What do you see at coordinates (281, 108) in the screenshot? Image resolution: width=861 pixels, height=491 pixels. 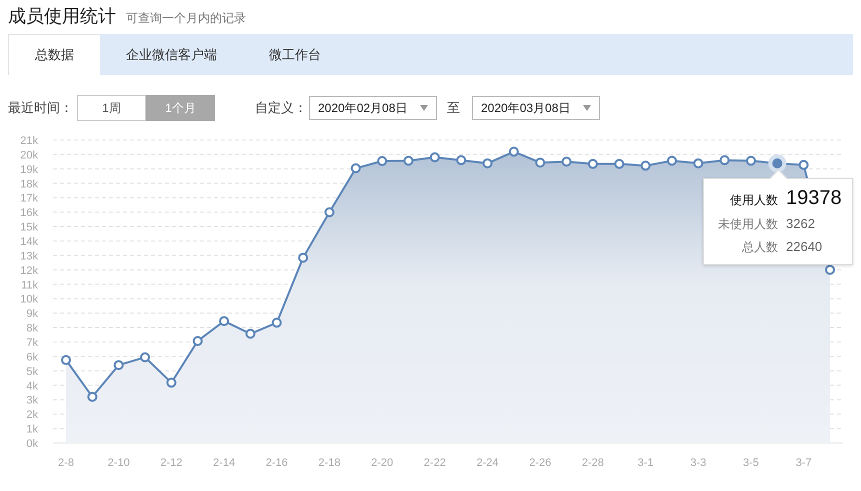 I see `custom-label: 自定义：` at bounding box center [281, 108].